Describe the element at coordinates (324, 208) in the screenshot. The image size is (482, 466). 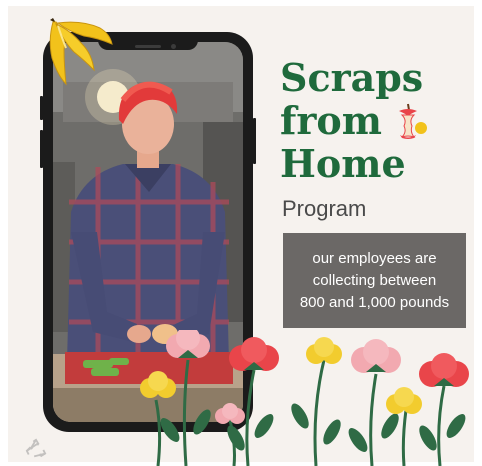
I see `program-subtitle: Program` at that location.